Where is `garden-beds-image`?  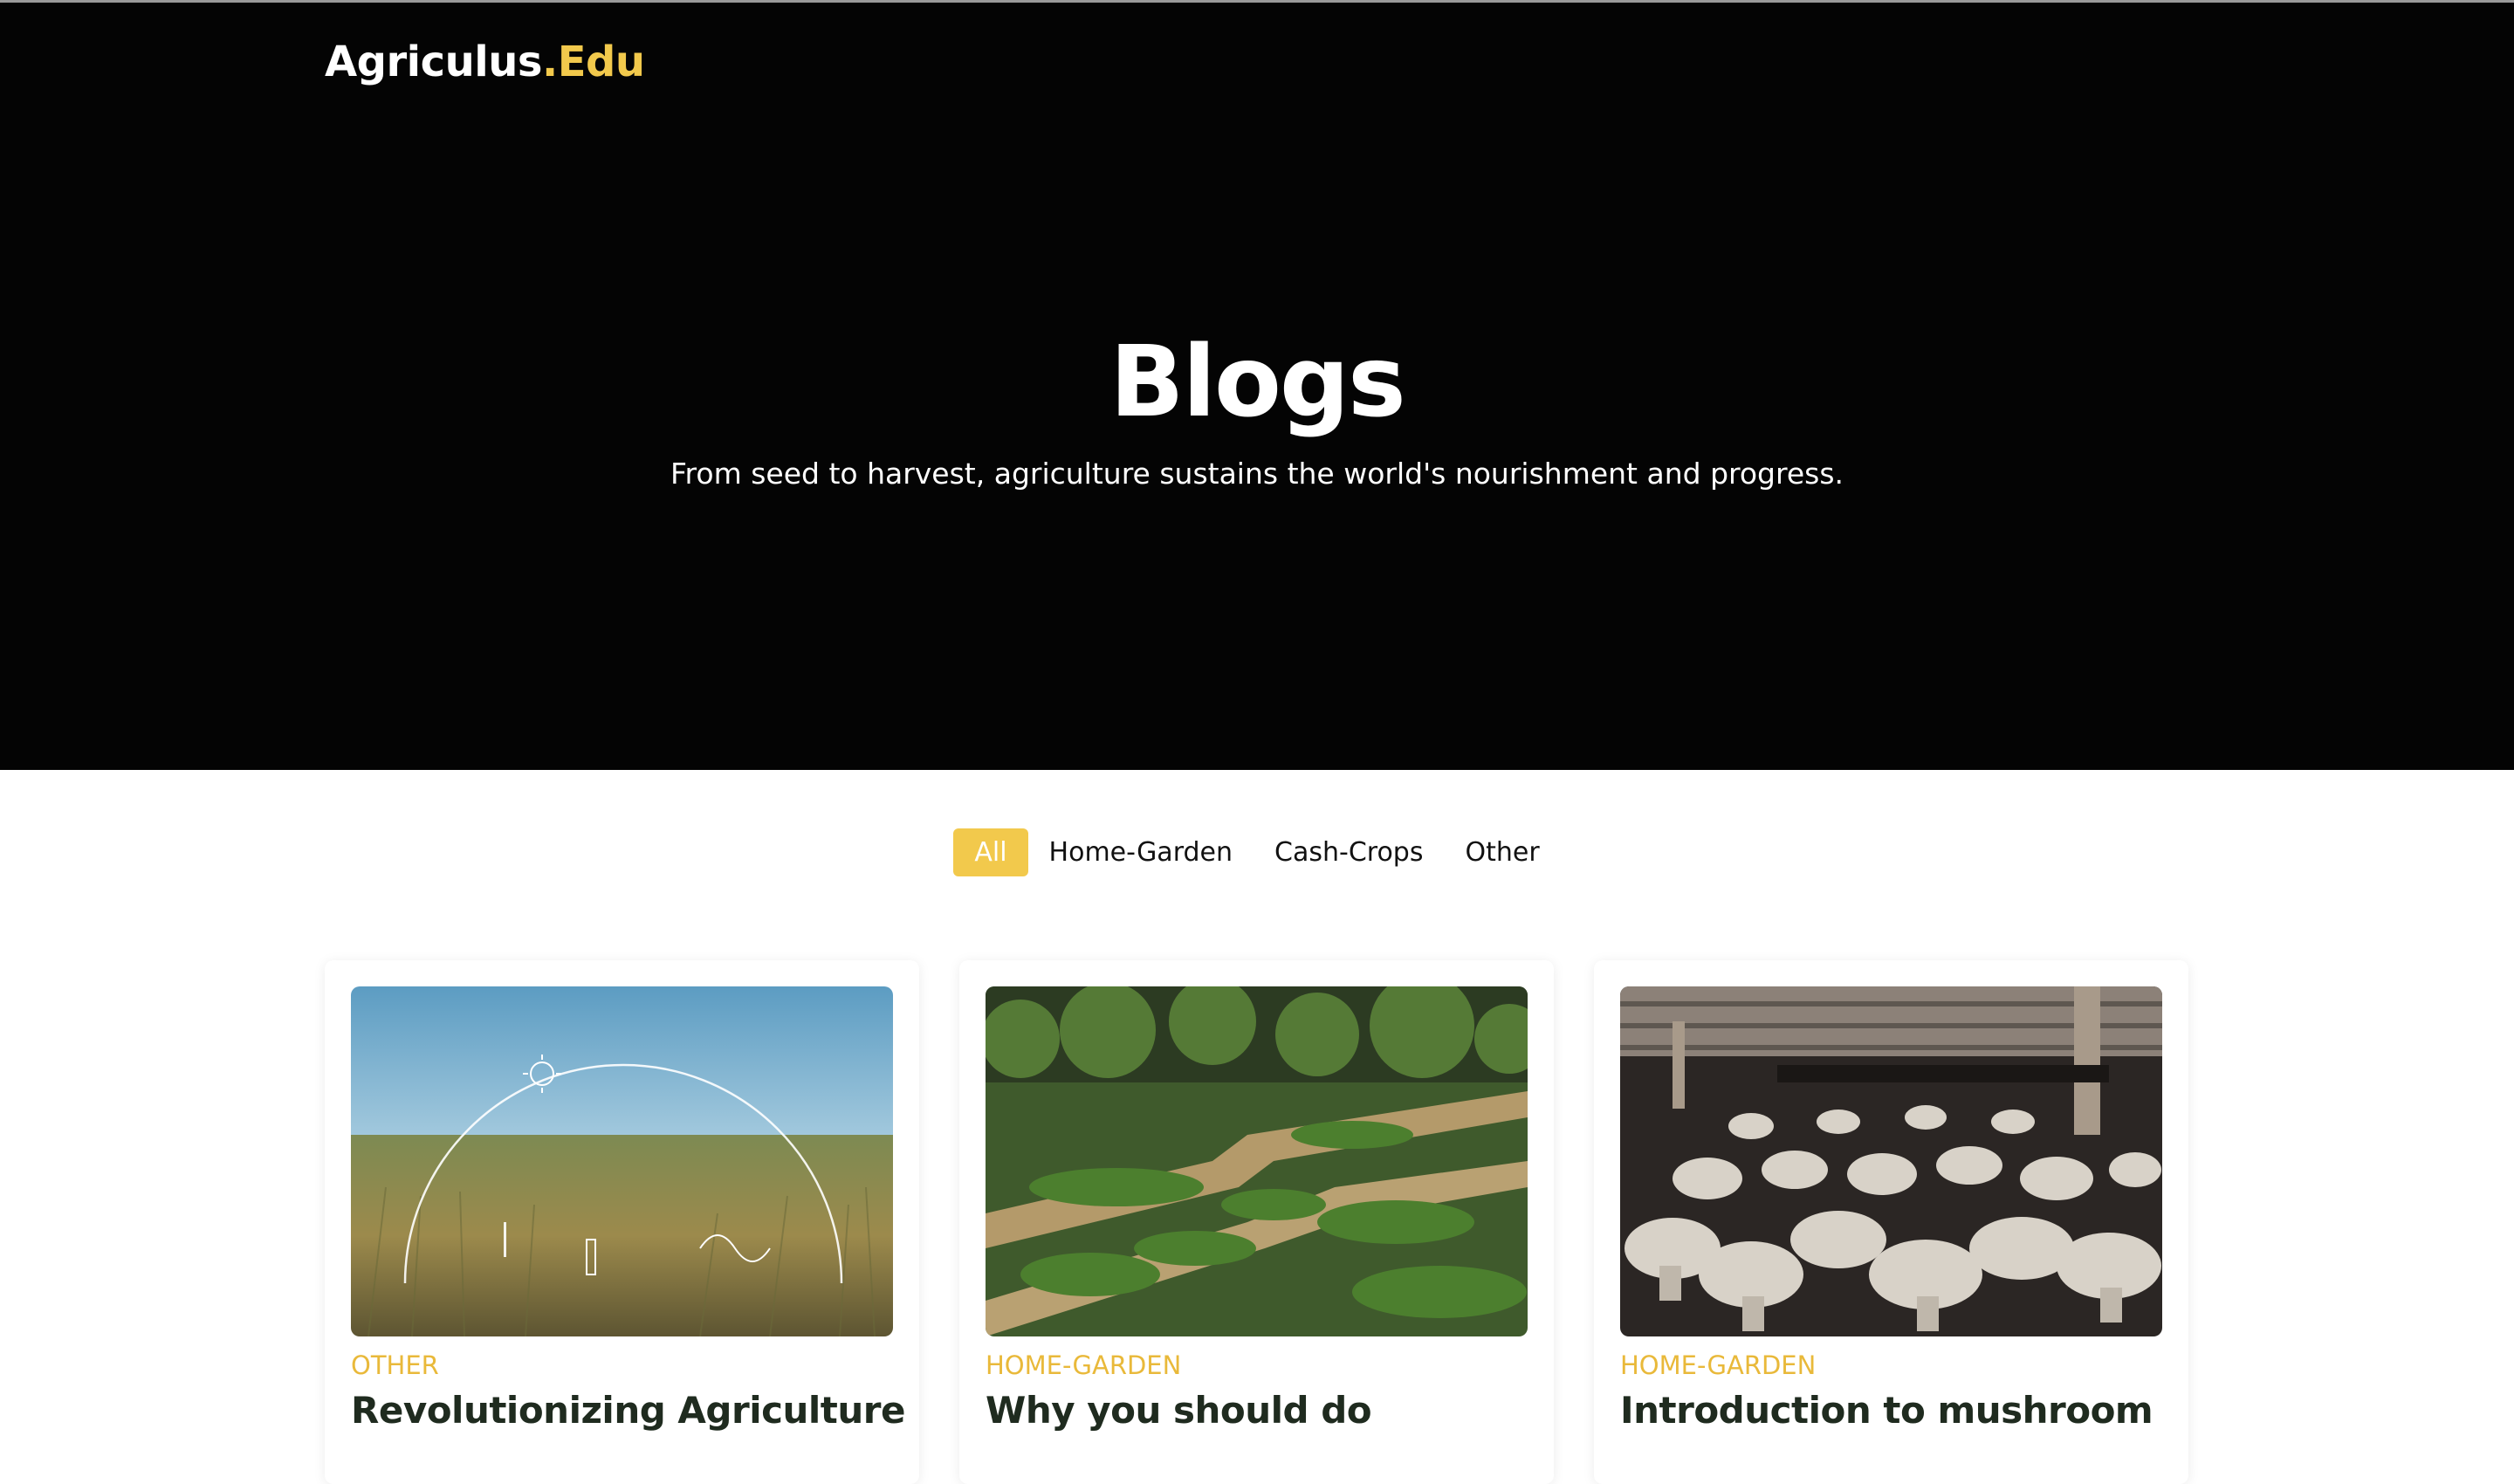 garden-beds-image is located at coordinates (1257, 1161).